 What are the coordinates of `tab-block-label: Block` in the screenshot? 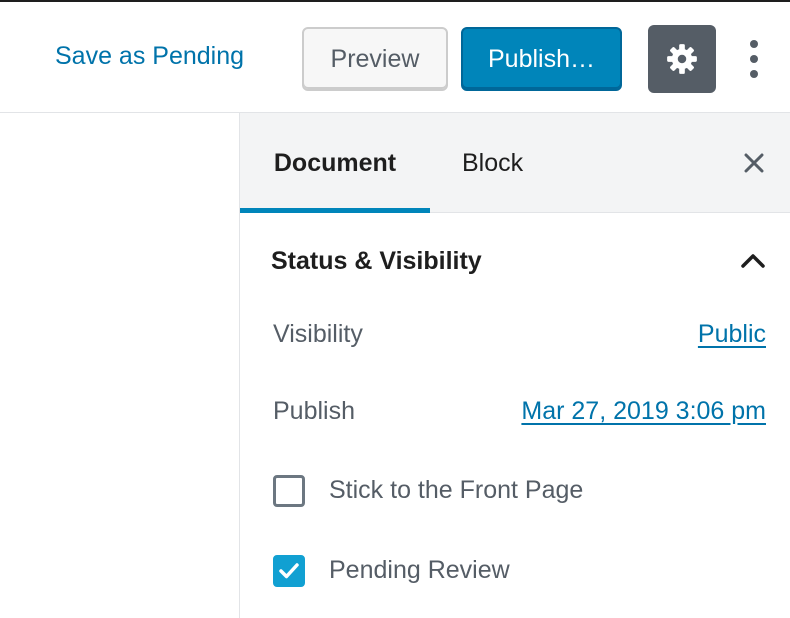 It's located at (493, 163).